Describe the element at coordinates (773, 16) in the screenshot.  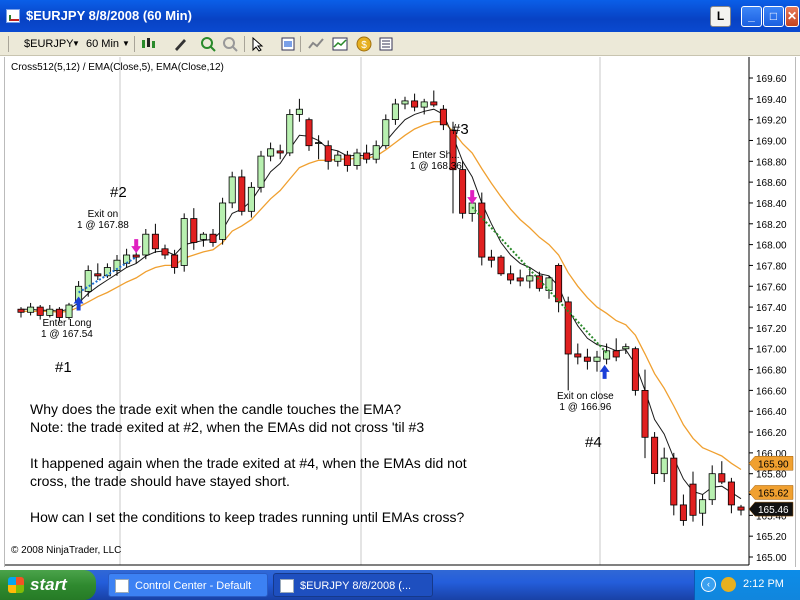
I see `maximize-button: □` at that location.